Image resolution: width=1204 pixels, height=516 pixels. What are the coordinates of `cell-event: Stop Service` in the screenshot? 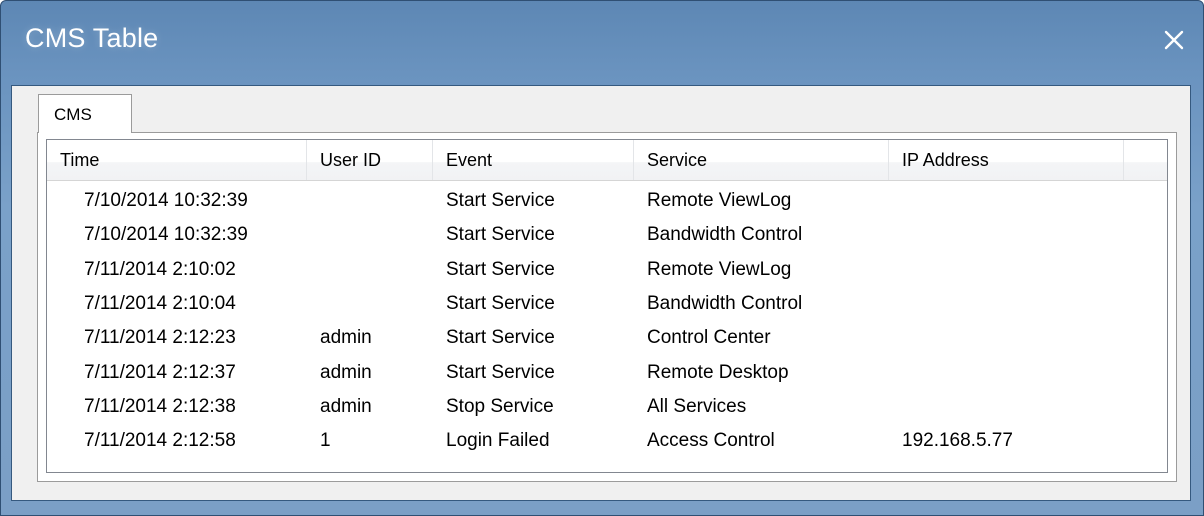 It's located at (500, 406).